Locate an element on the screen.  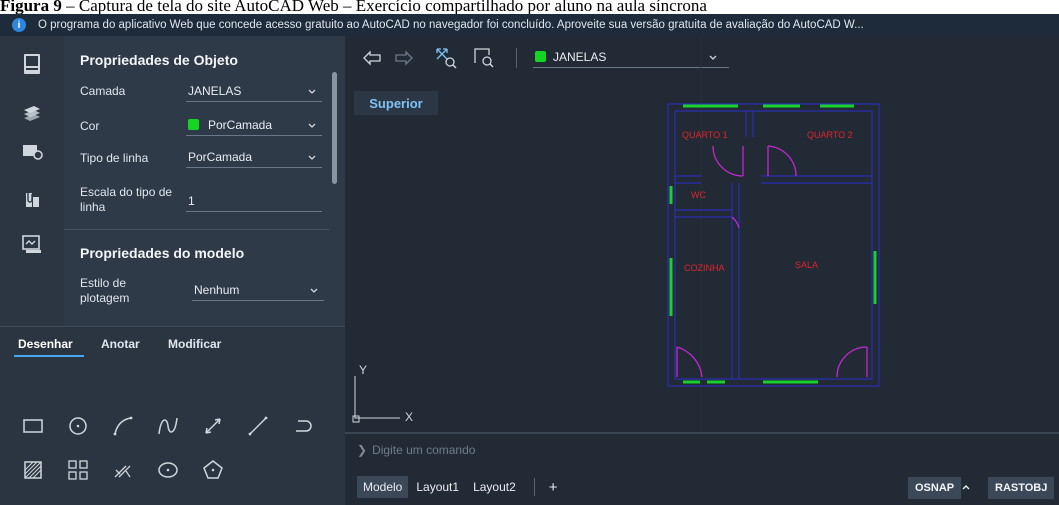
hatch-icon is located at coordinates (33, 470).